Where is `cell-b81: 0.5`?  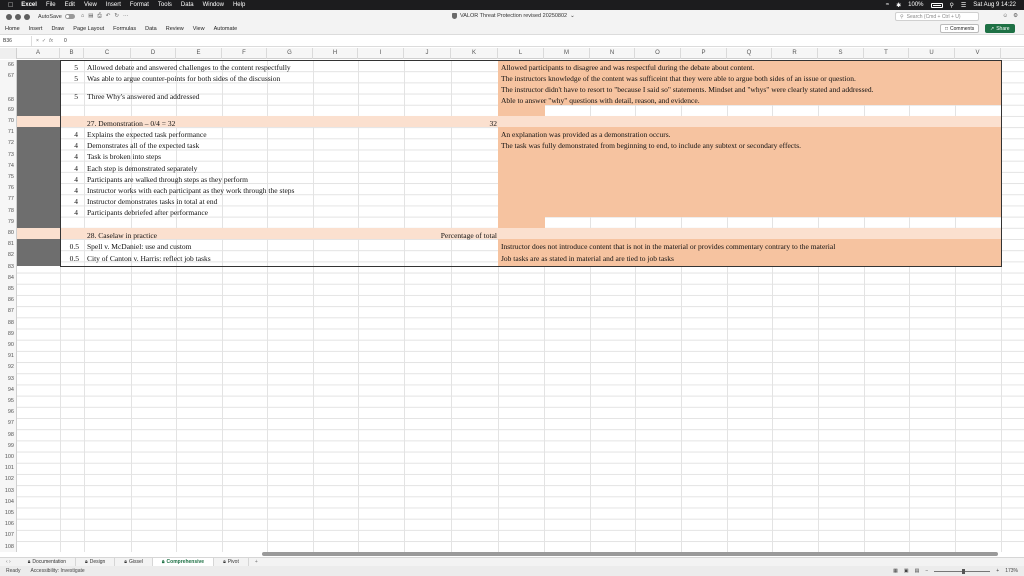 cell-b81: 0.5 is located at coordinates (69, 246).